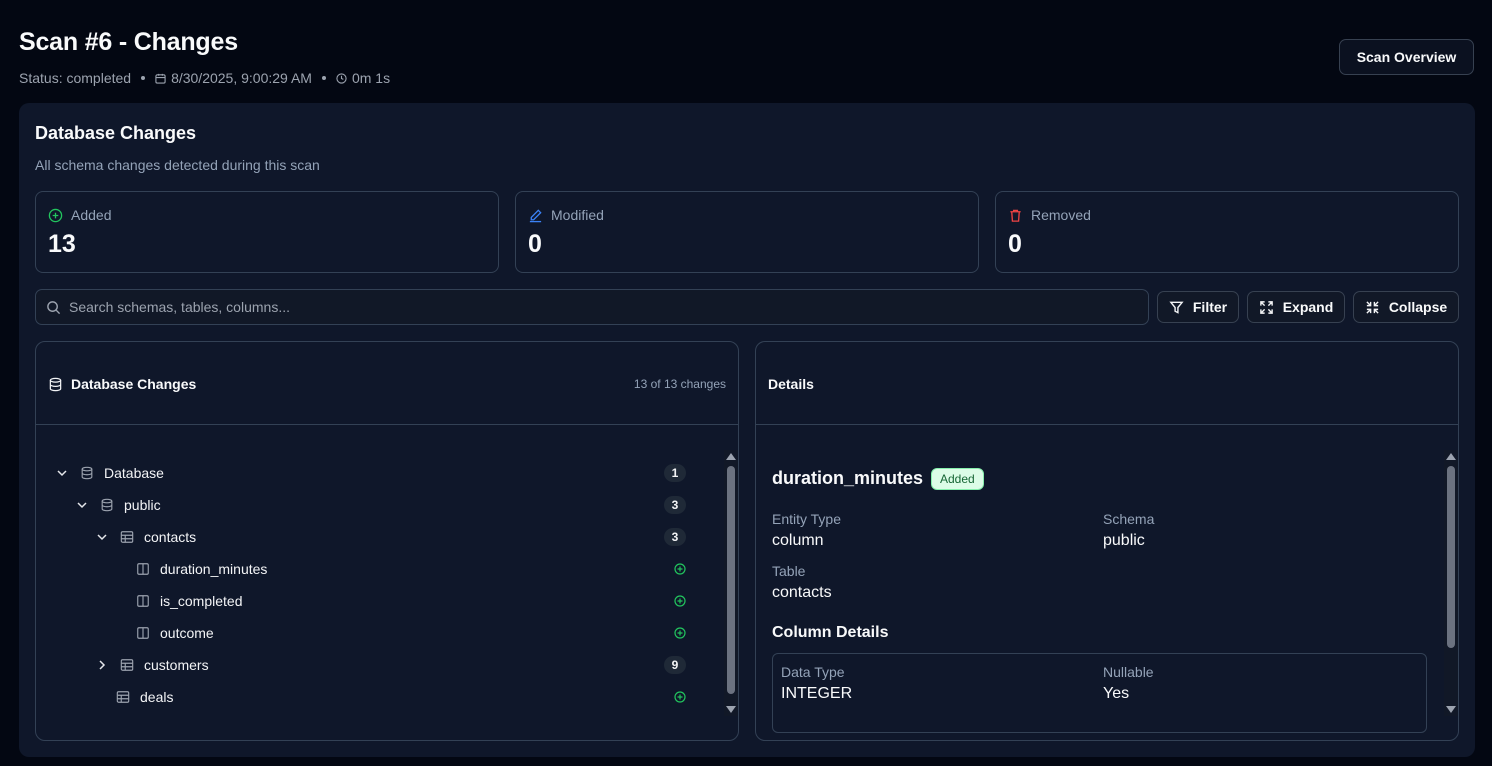  Describe the element at coordinates (62, 244) in the screenshot. I see `added-count: 13` at that location.